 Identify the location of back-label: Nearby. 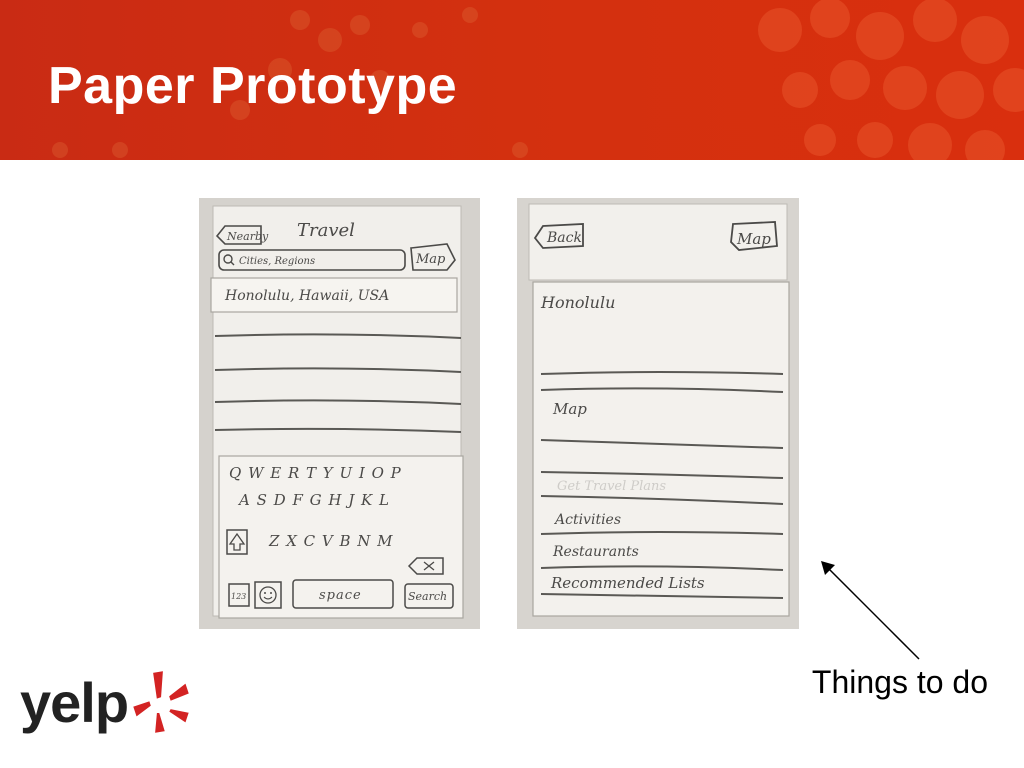
(247, 236).